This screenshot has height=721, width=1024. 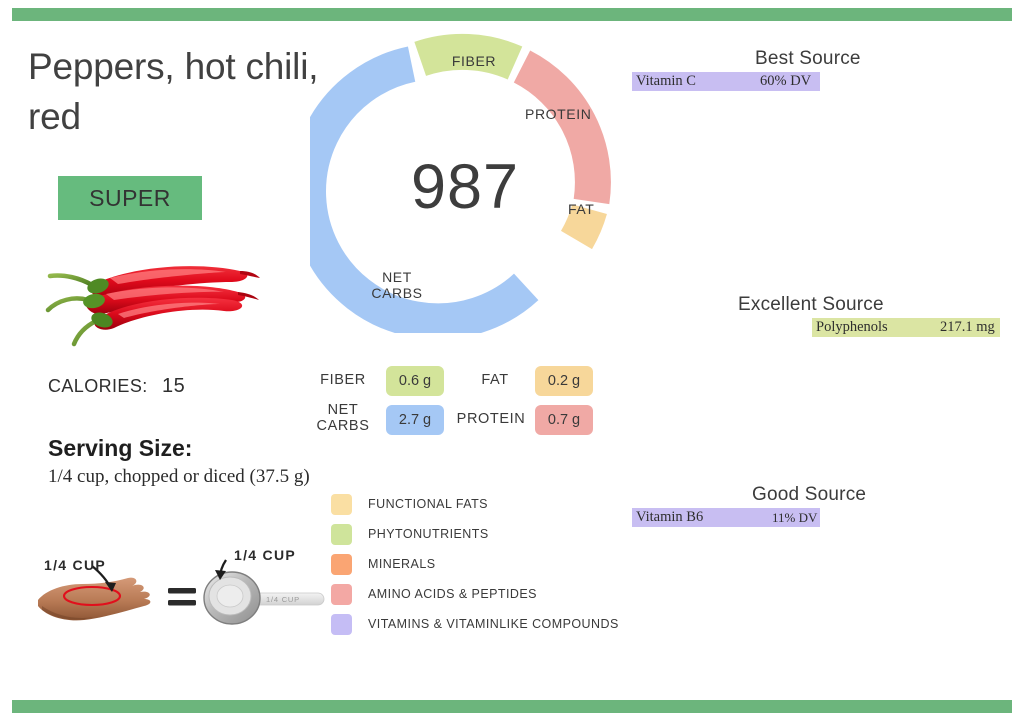 What do you see at coordinates (341, 534) in the screenshot?
I see `legend-swatch-phytonutrients` at bounding box center [341, 534].